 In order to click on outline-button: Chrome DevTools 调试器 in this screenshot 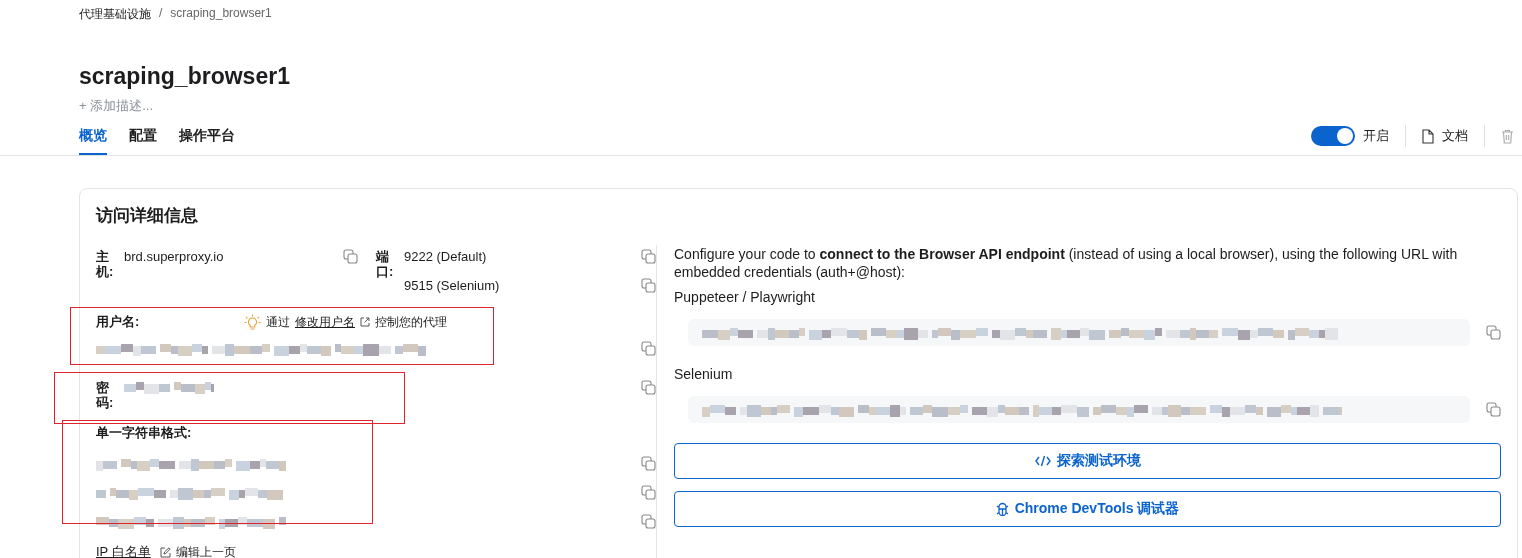, I will do `click(1087, 509)`.